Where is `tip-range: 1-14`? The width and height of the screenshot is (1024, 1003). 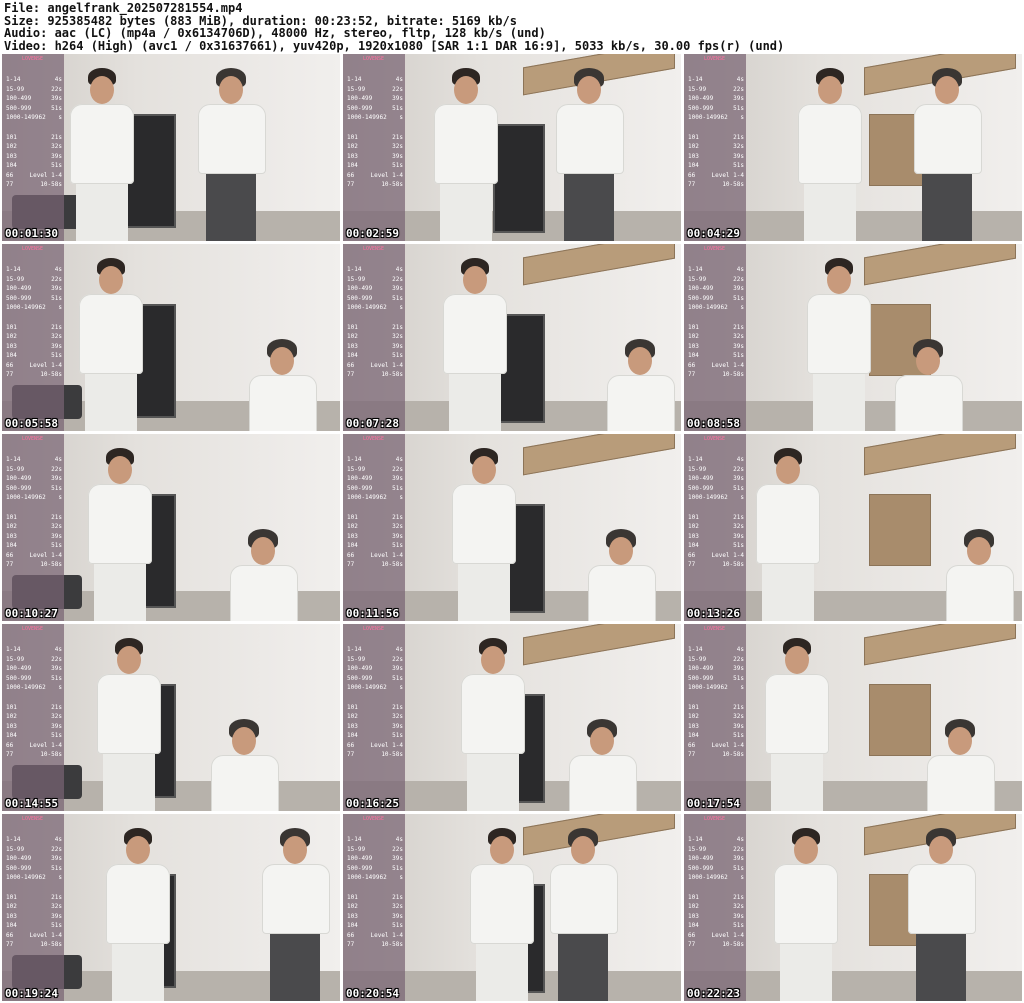
tip-range: 1-14 is located at coordinates (695, 649).